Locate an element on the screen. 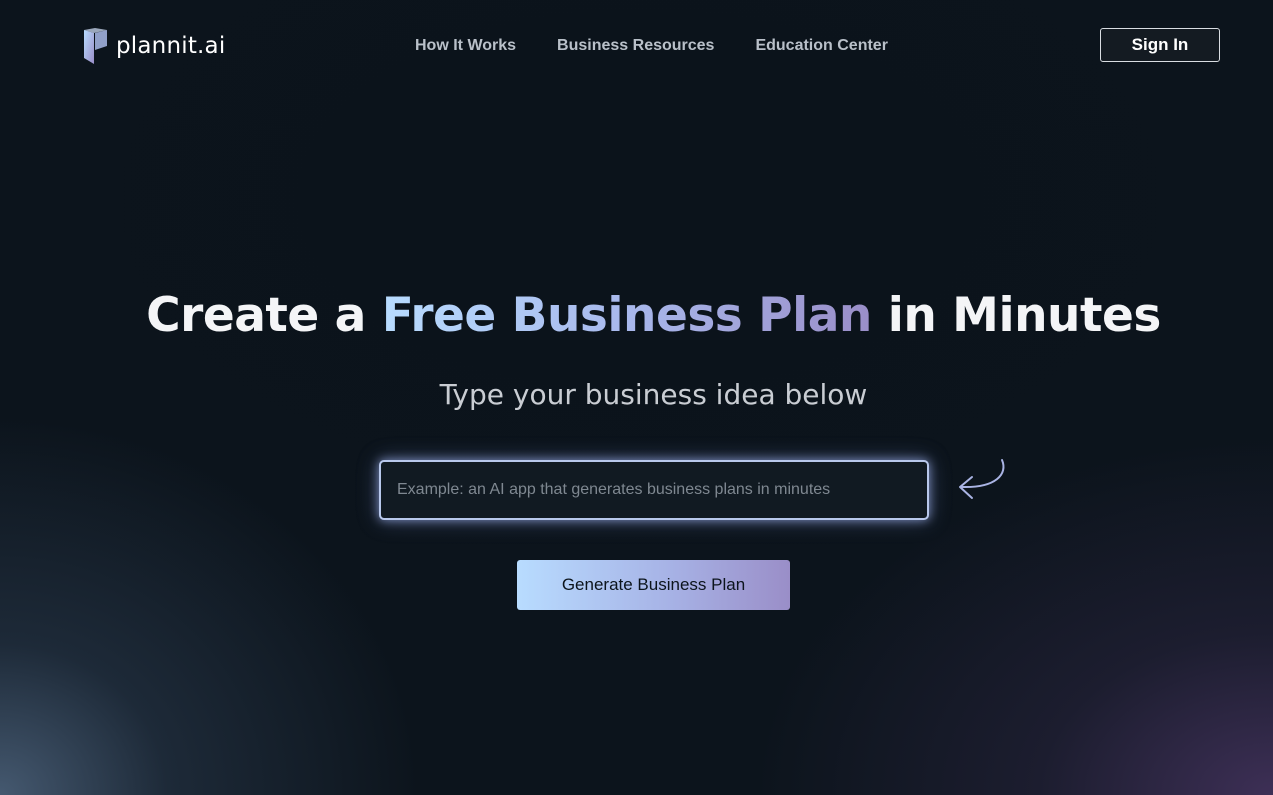 Image resolution: width=1273 pixels, height=795 pixels. plannit-logo-icon is located at coordinates (95, 46).